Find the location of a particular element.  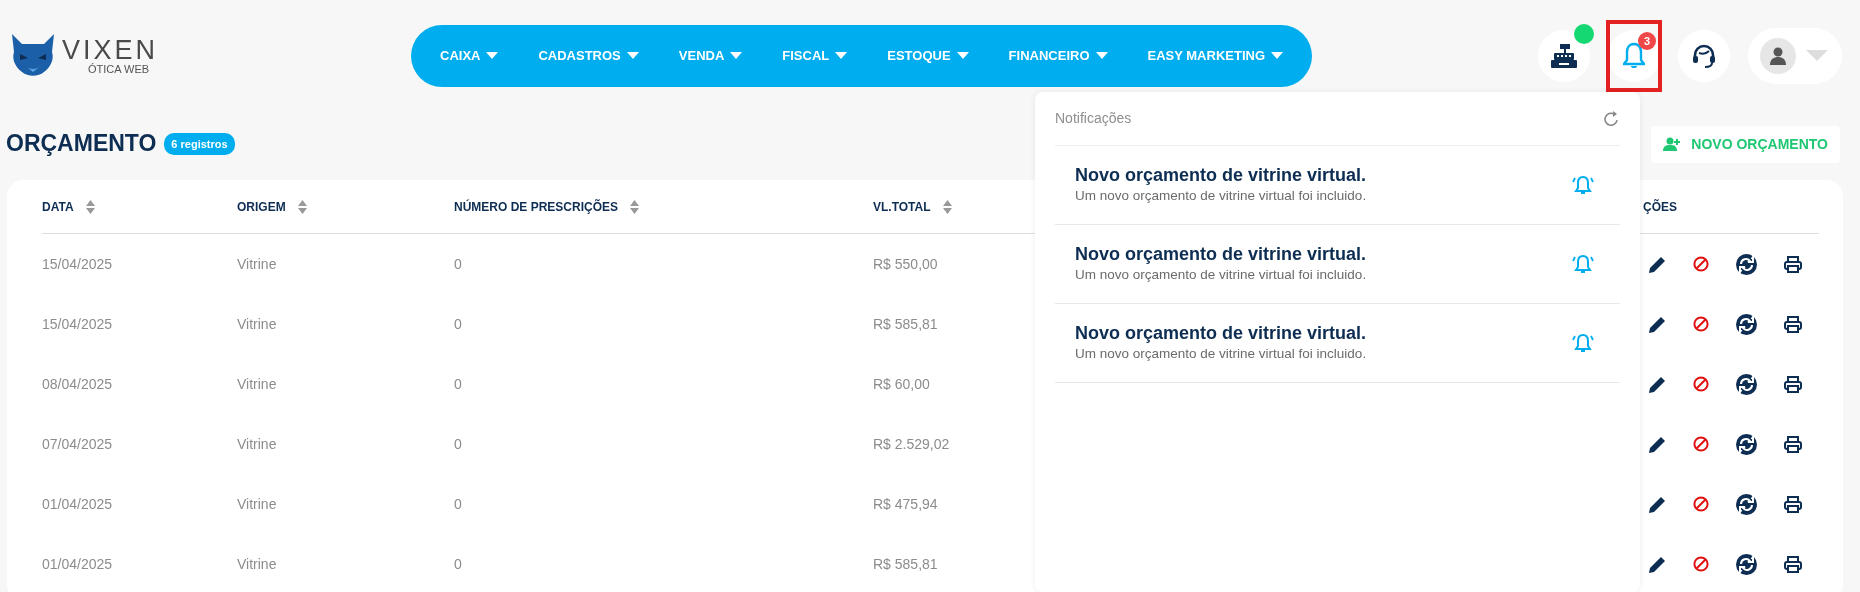

cash-register-icon is located at coordinates (1564, 56).